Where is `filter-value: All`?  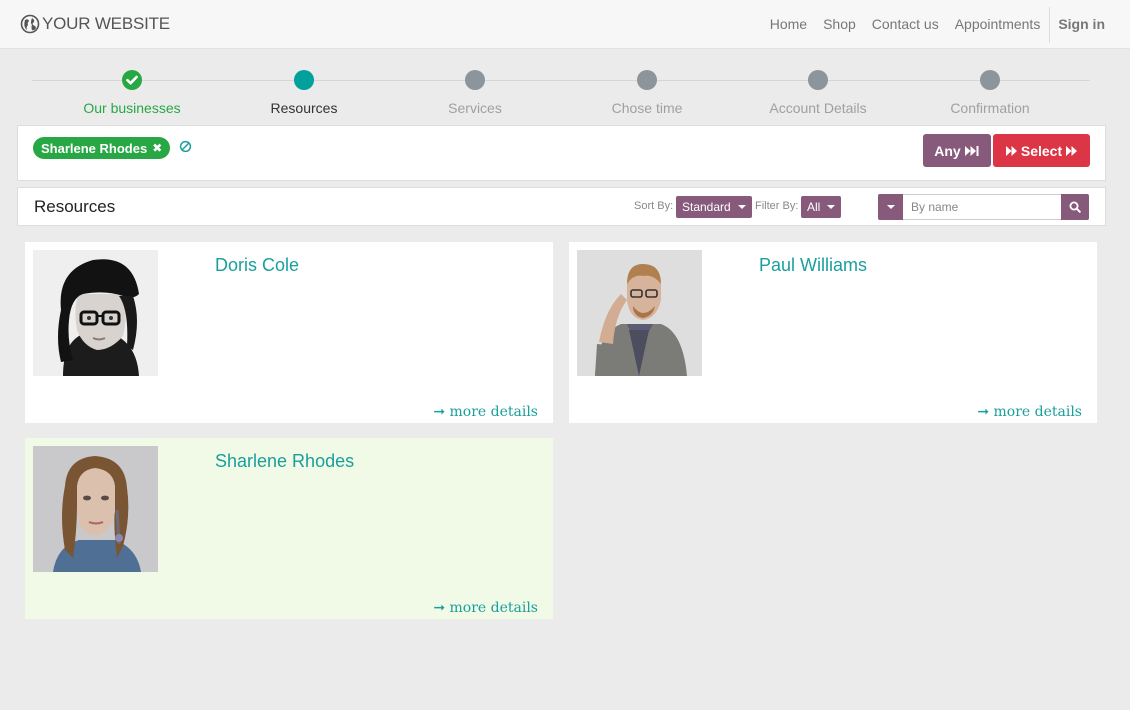 filter-value: All is located at coordinates (814, 207).